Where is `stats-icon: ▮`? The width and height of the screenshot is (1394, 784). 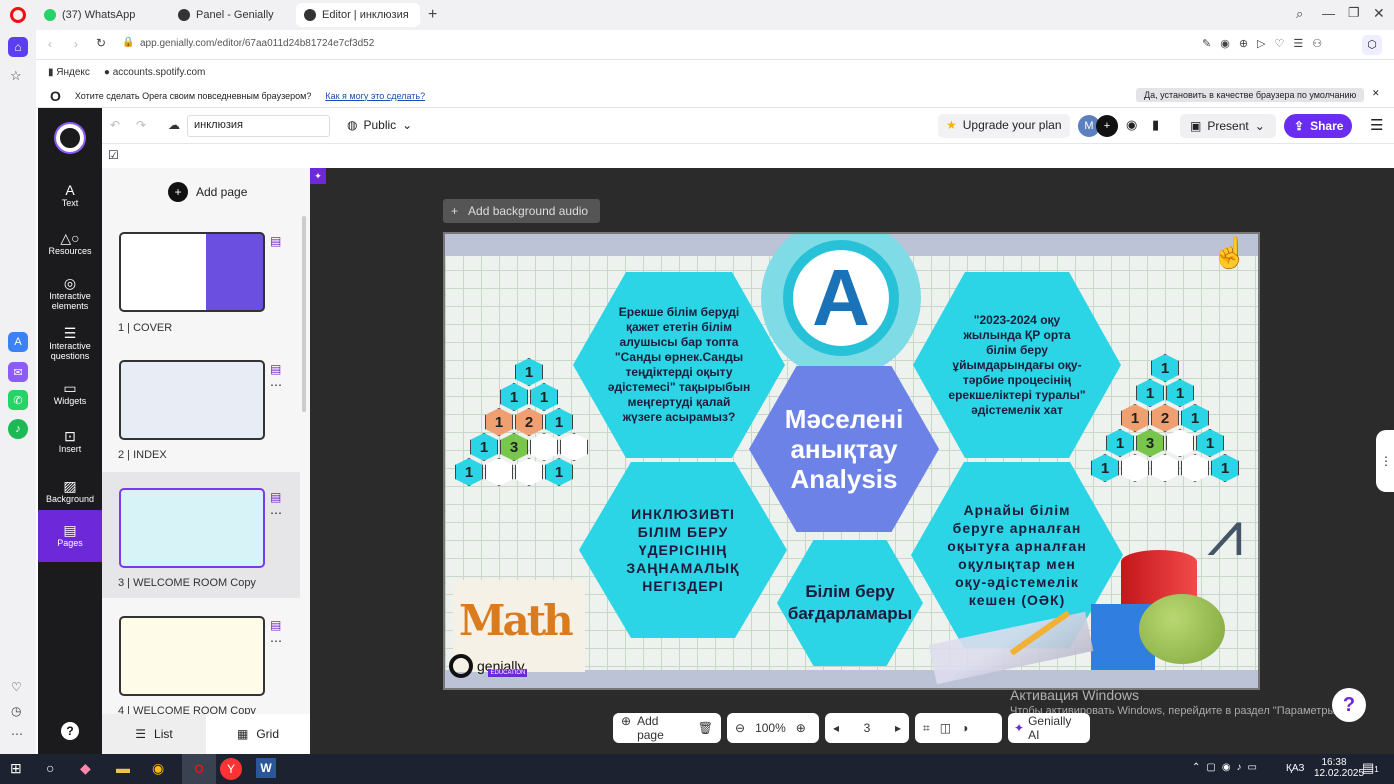 stats-icon: ▮ is located at coordinates (1155, 125).